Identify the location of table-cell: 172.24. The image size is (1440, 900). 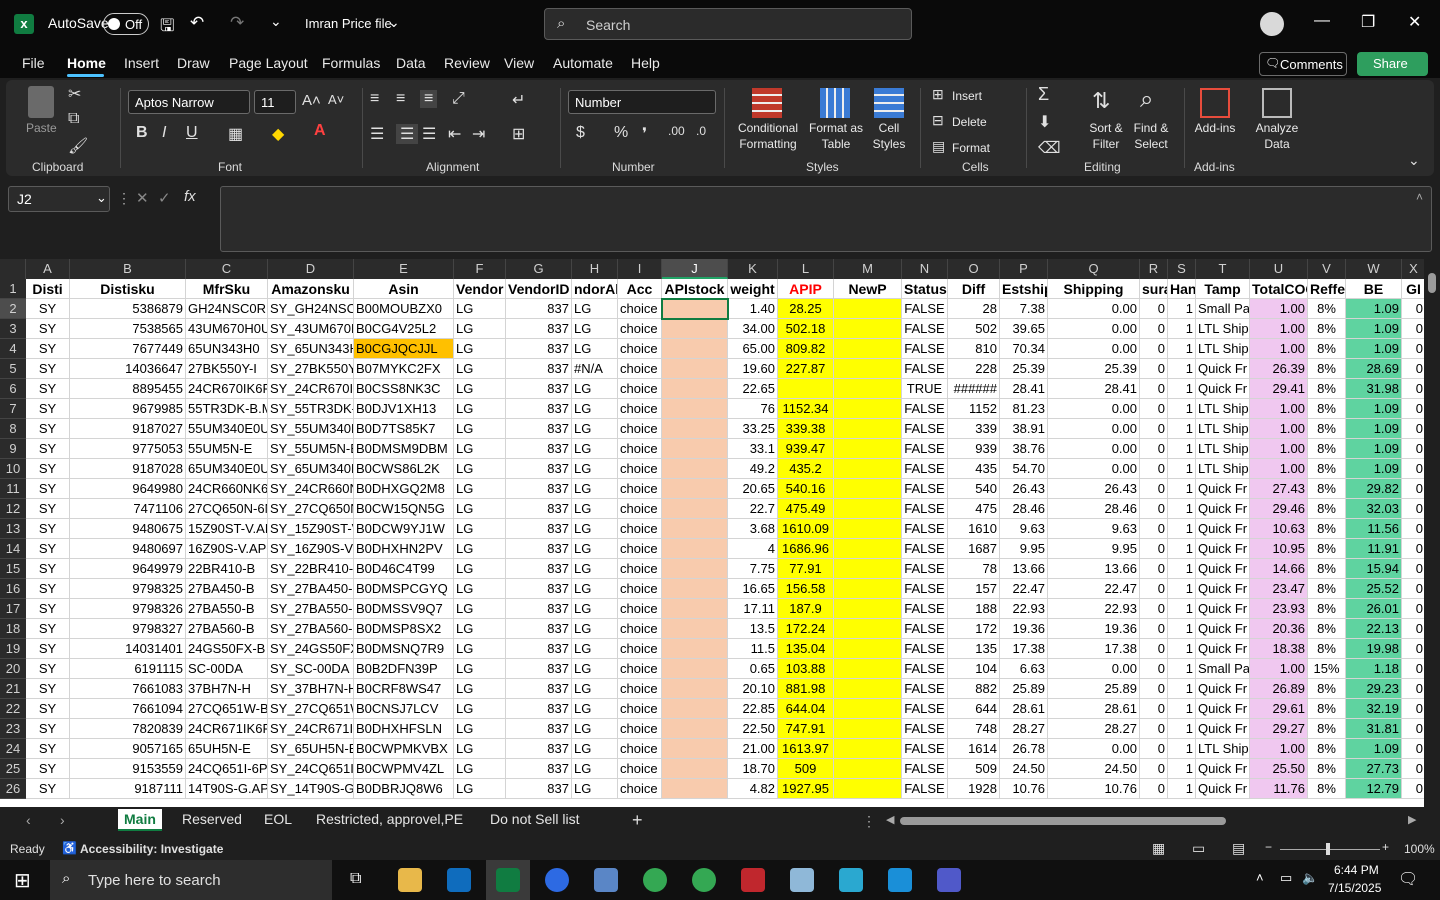
(806, 629).